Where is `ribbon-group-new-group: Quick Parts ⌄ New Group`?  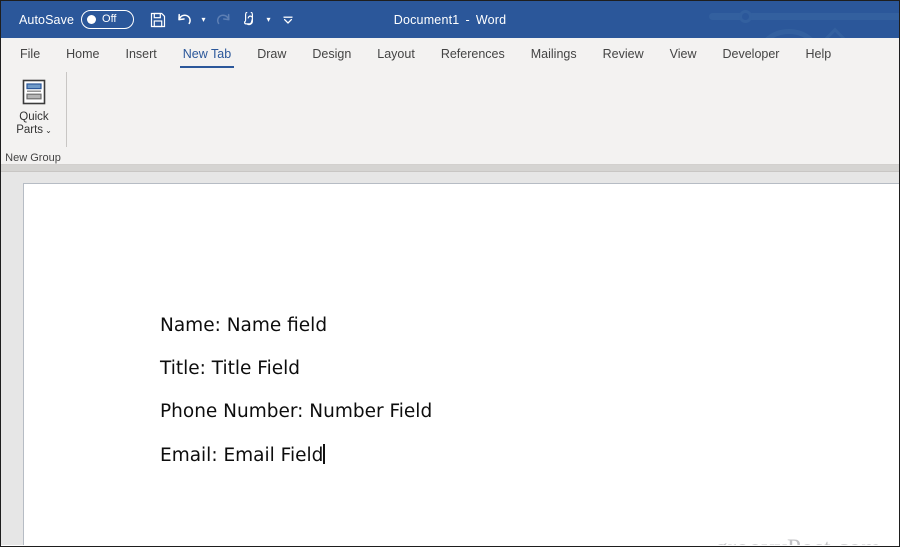
ribbon-group-new-group: Quick Parts ⌄ New Group is located at coordinates (34, 117).